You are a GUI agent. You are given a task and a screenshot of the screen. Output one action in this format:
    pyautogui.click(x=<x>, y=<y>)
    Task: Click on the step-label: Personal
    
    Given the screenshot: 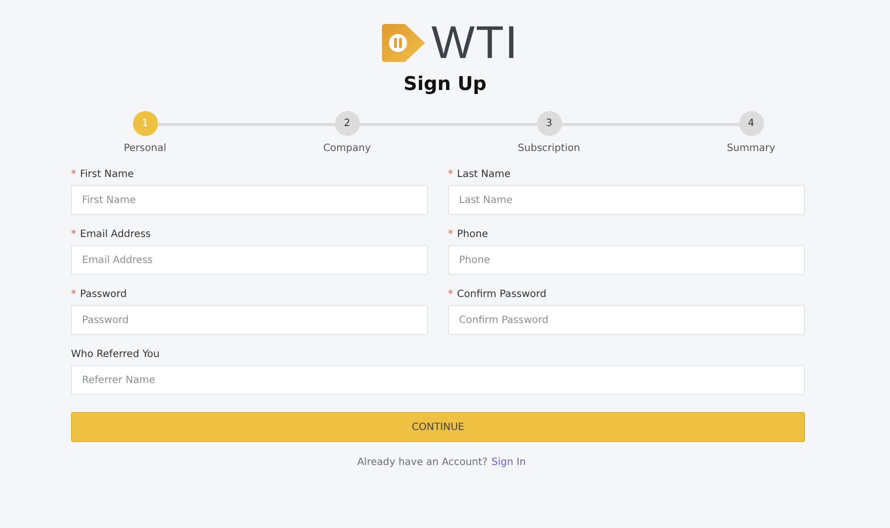 What is the action you would take?
    pyautogui.click(x=145, y=148)
    